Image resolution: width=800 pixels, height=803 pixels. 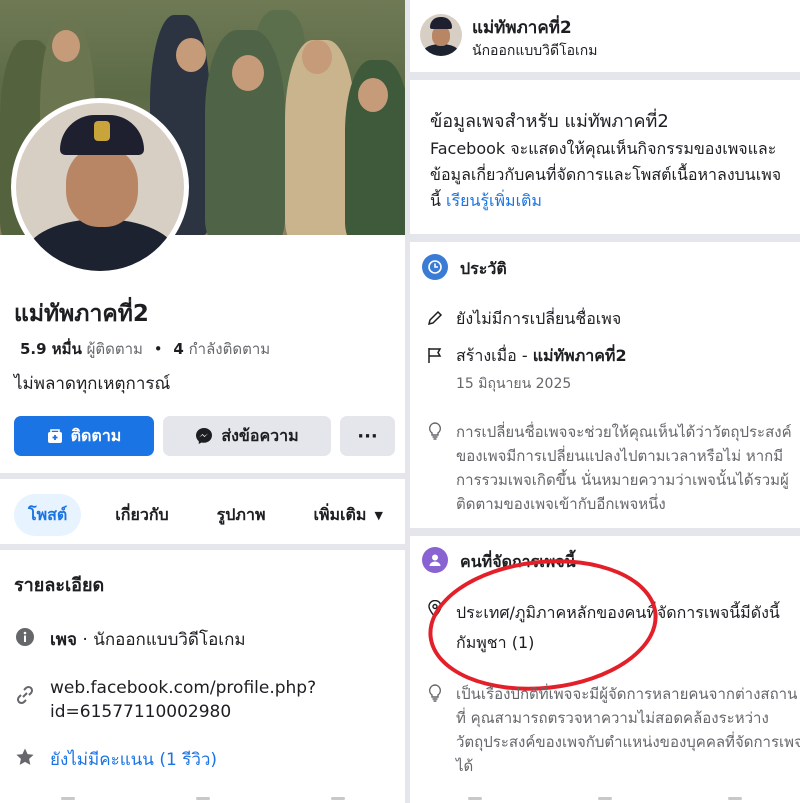 I want to click on tab-about-label: เกี่ยวกับ, so click(x=142, y=514).